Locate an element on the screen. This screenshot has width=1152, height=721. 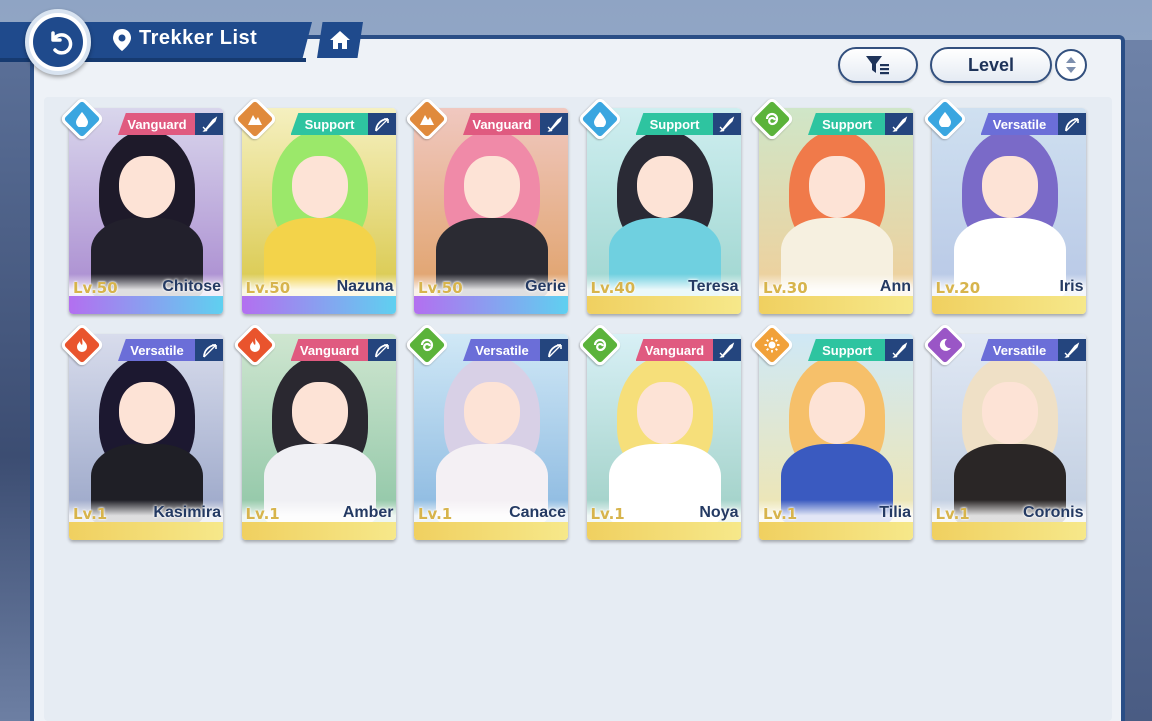
trekker-card-gerie: Lv.50 Gerie Vanguard is located at coordinates (491, 211).